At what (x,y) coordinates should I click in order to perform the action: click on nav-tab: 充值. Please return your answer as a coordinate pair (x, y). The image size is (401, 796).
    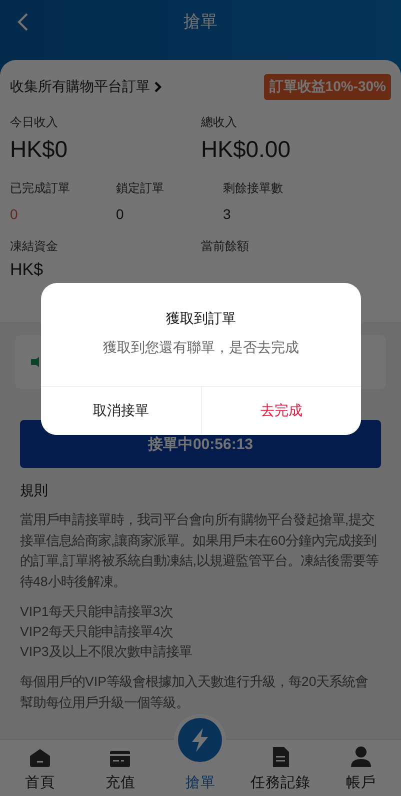
    Looking at the image, I should click on (120, 768).